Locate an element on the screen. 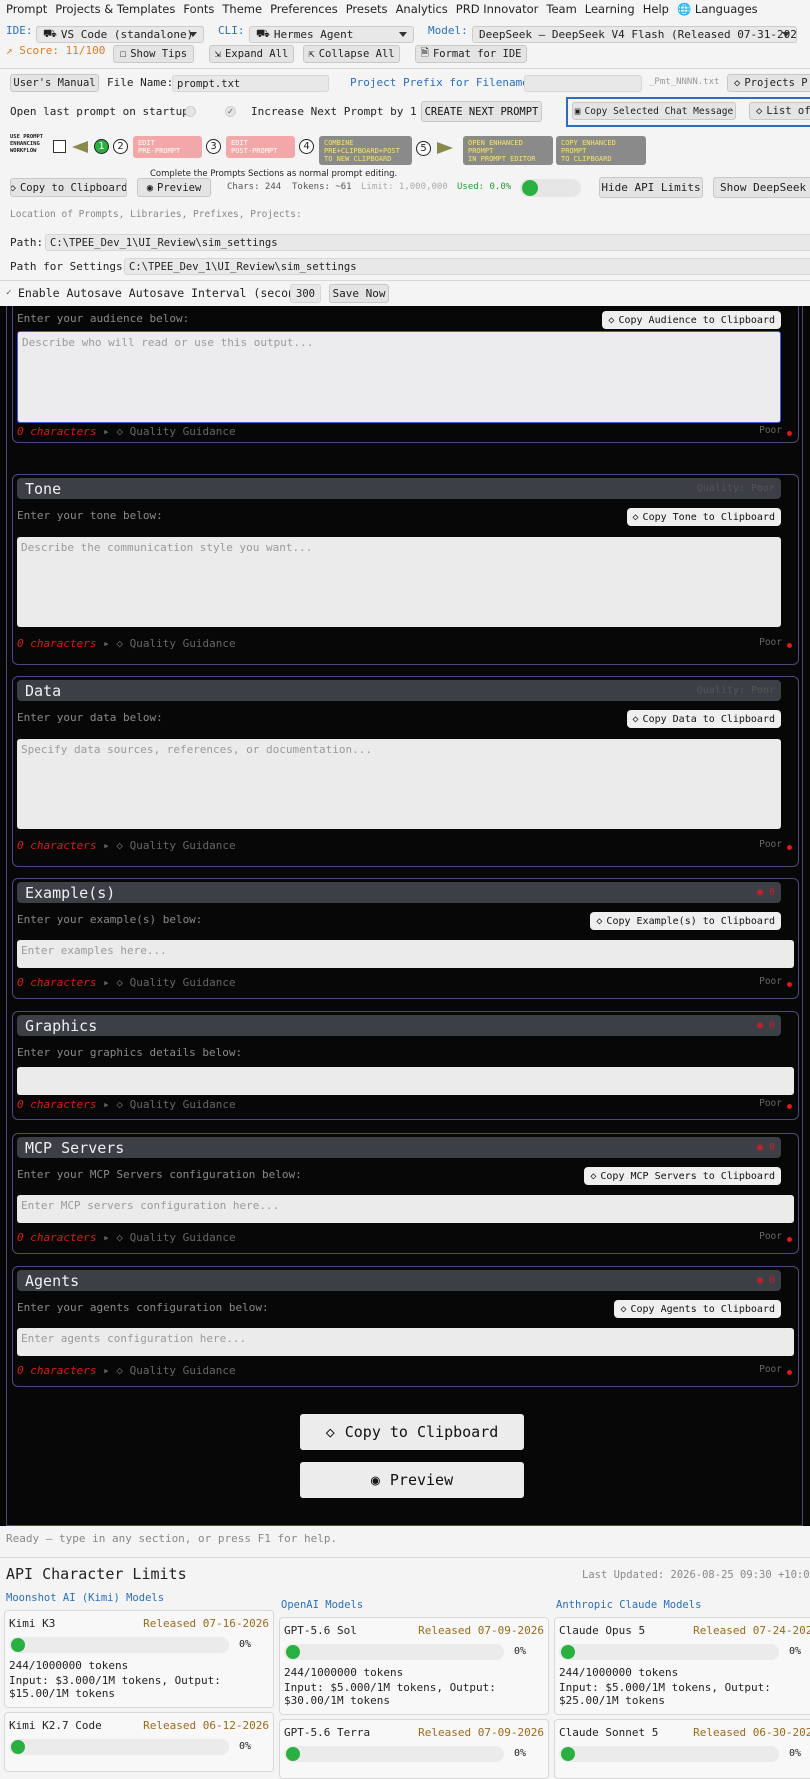  data-header: Data Quality: Poor is located at coordinates (399, 690).